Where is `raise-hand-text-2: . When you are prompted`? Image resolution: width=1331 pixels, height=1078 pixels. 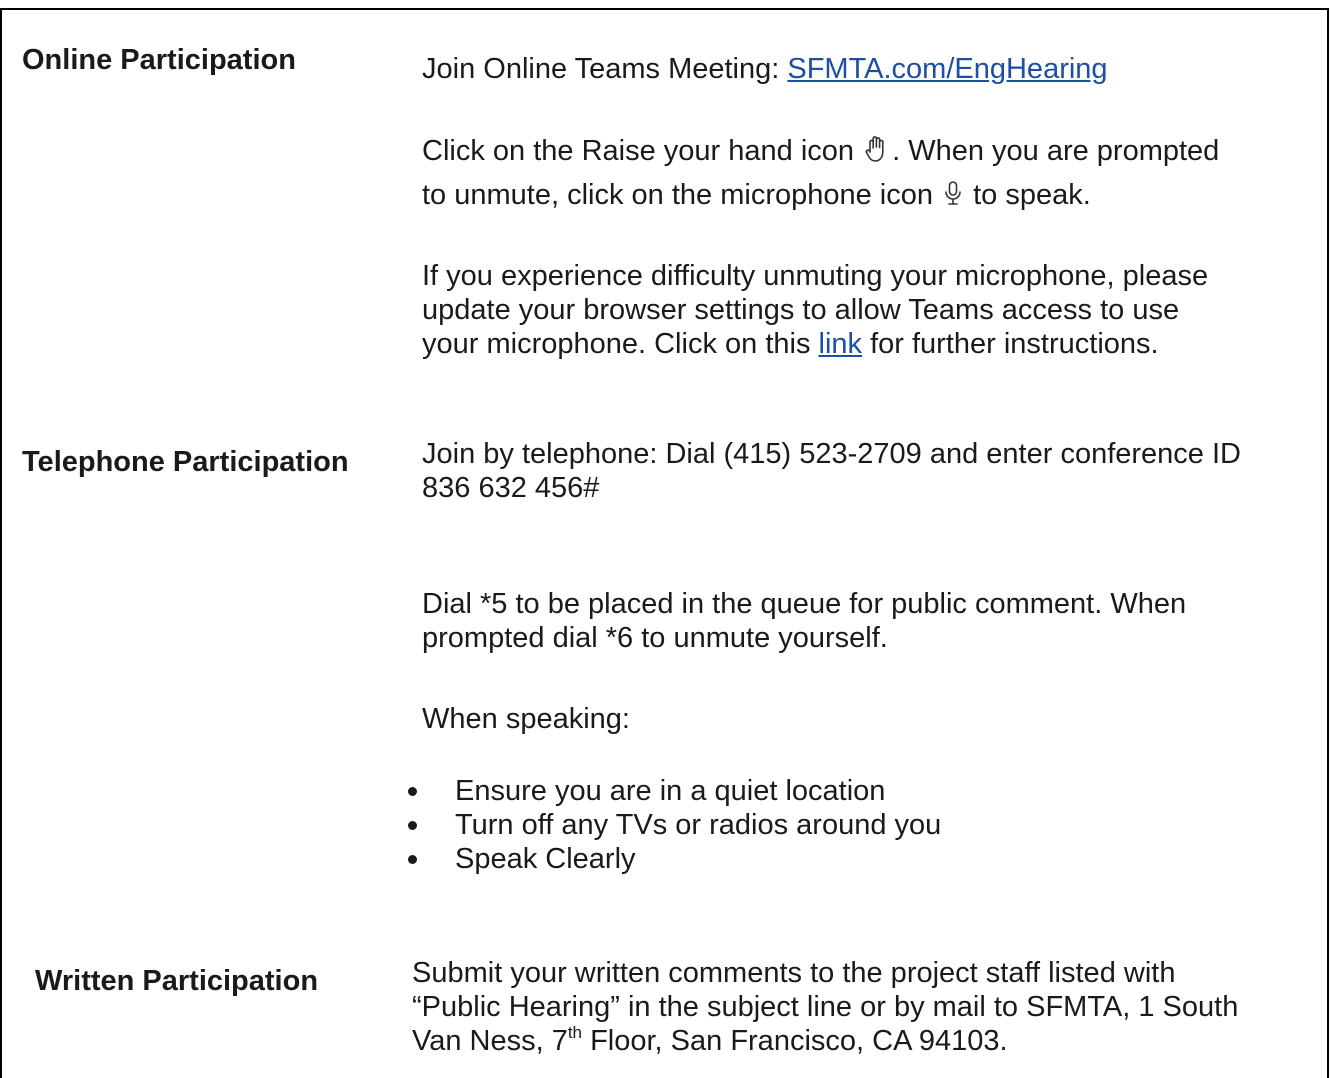 raise-hand-text-2: . When you are prompted is located at coordinates (1056, 151).